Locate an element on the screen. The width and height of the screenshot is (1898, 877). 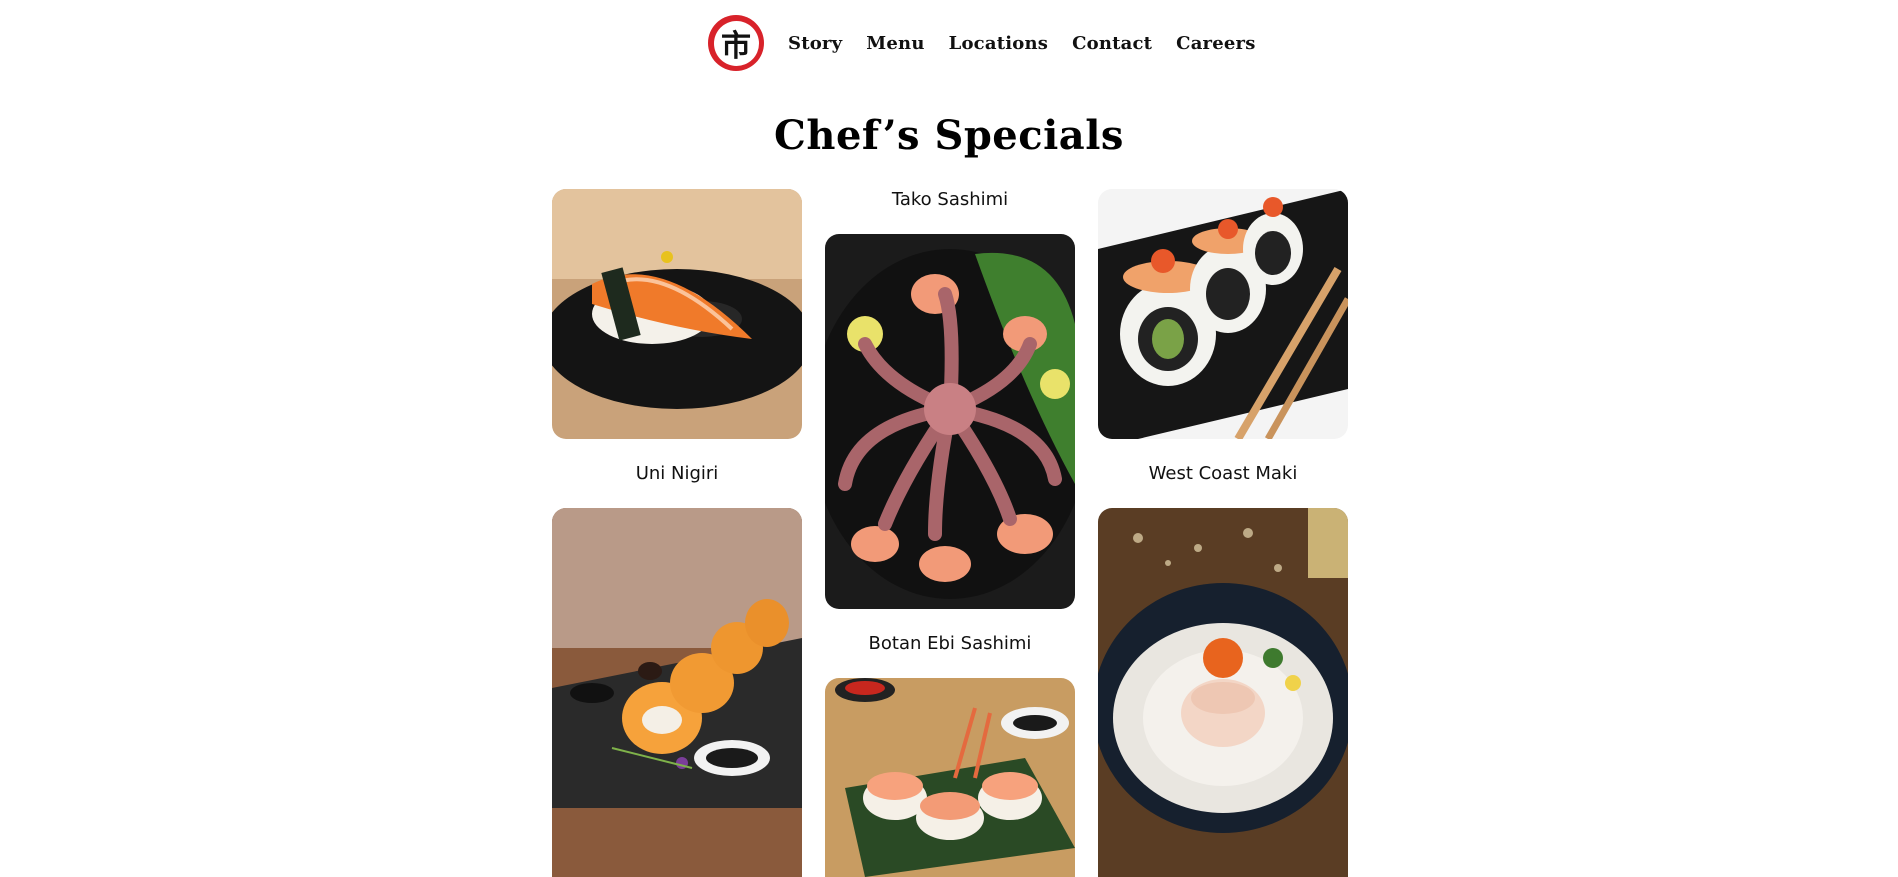
dish-caption-tako-sashimi: Tako Sashimi is located at coordinates (950, 199).